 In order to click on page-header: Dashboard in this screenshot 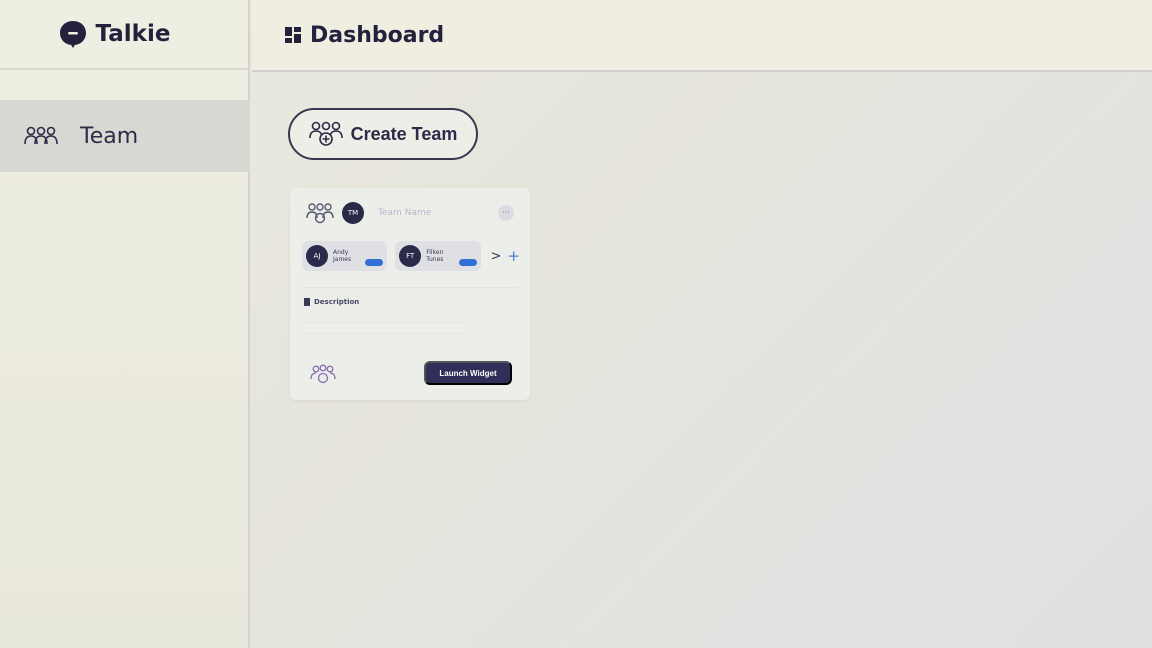, I will do `click(702, 36)`.